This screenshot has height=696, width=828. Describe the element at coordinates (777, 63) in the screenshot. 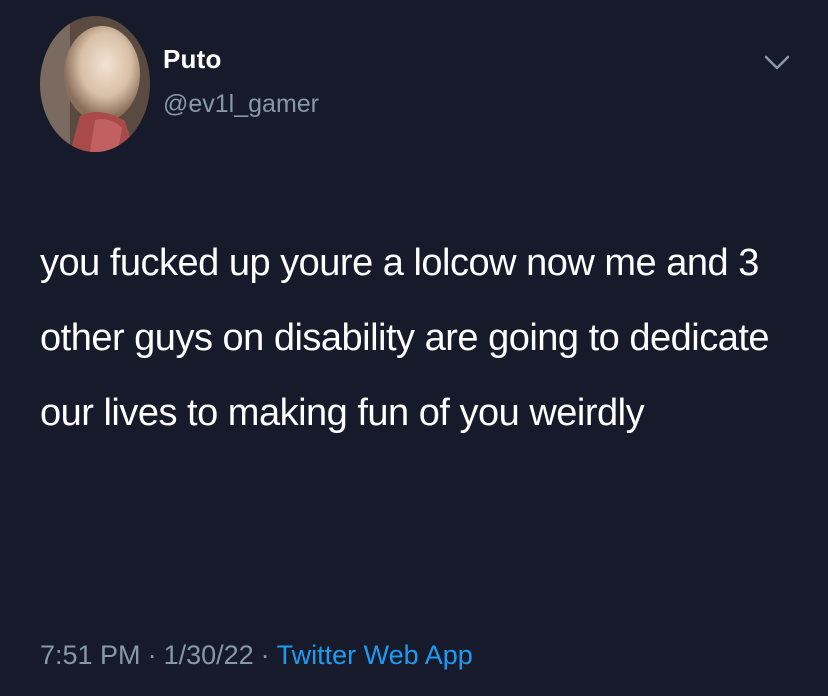

I see `chevron-down-icon` at that location.